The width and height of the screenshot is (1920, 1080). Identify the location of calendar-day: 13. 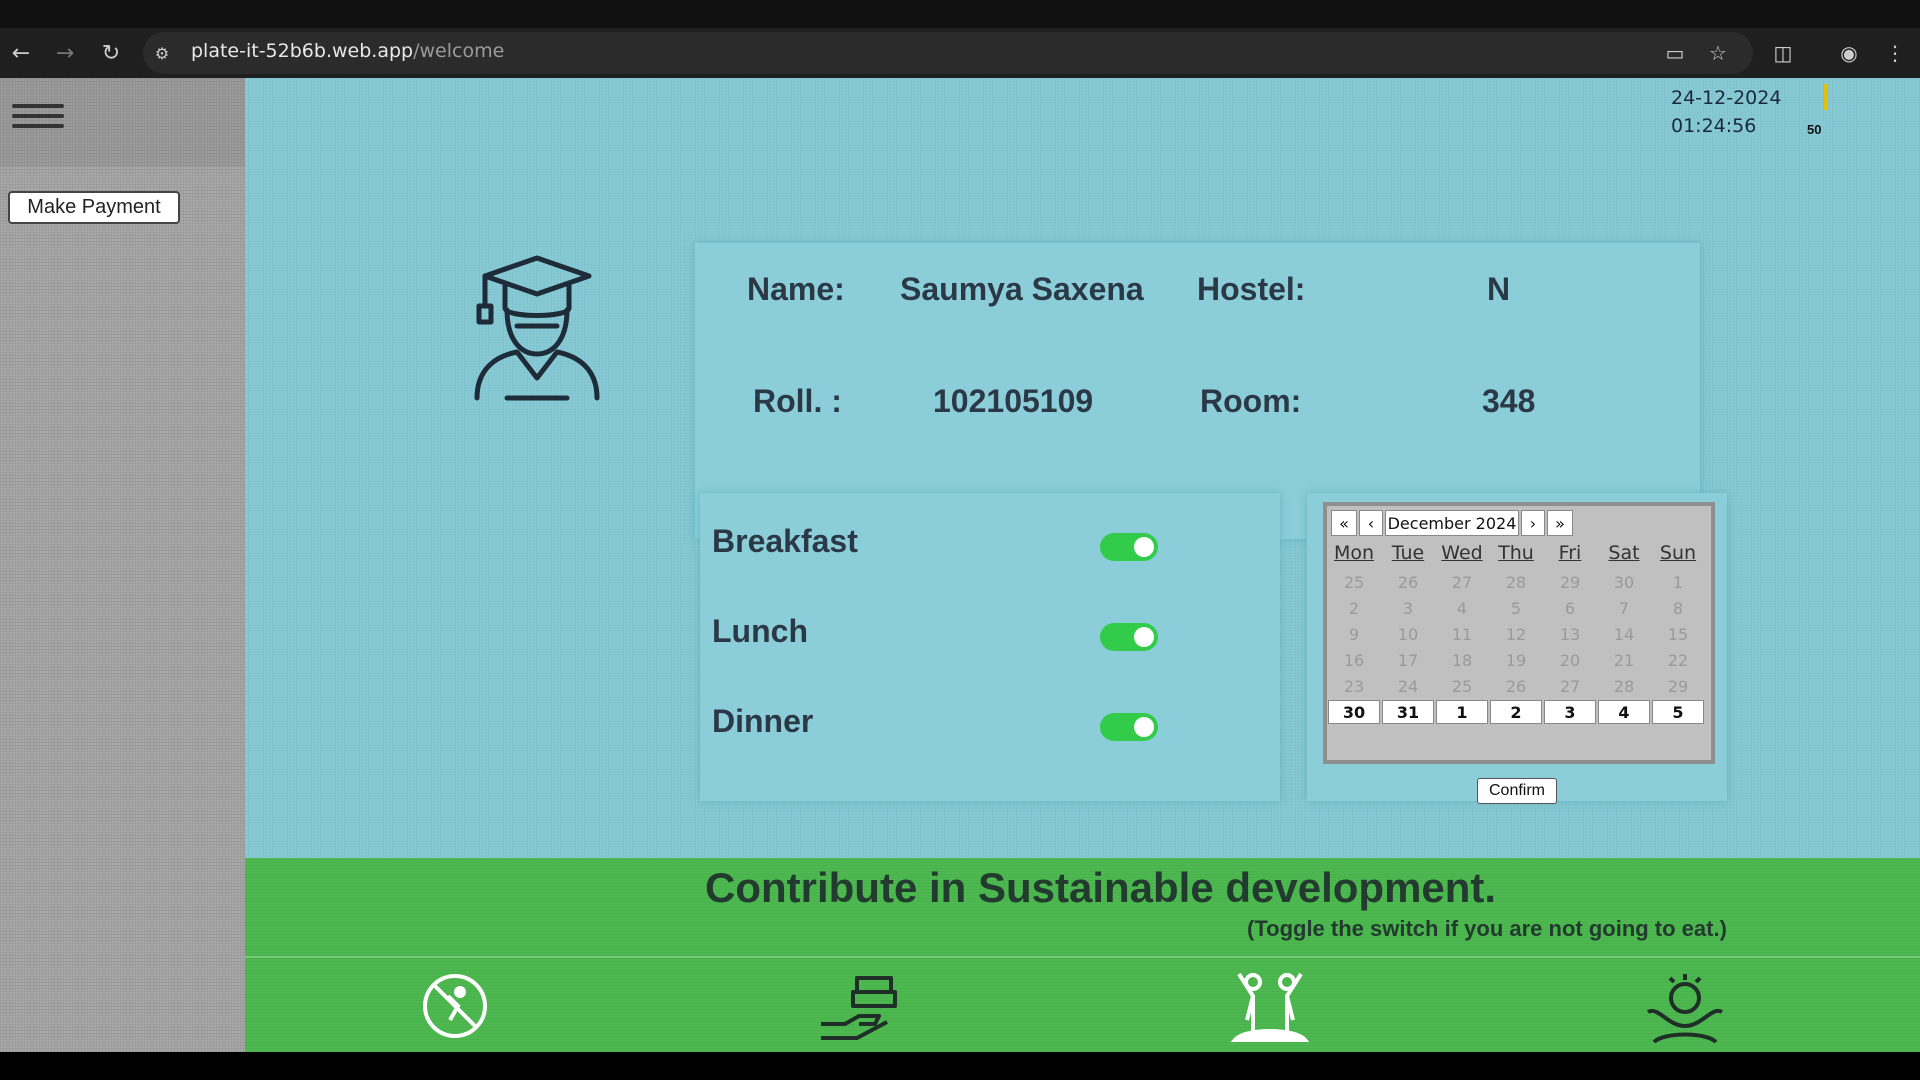
(1570, 634).